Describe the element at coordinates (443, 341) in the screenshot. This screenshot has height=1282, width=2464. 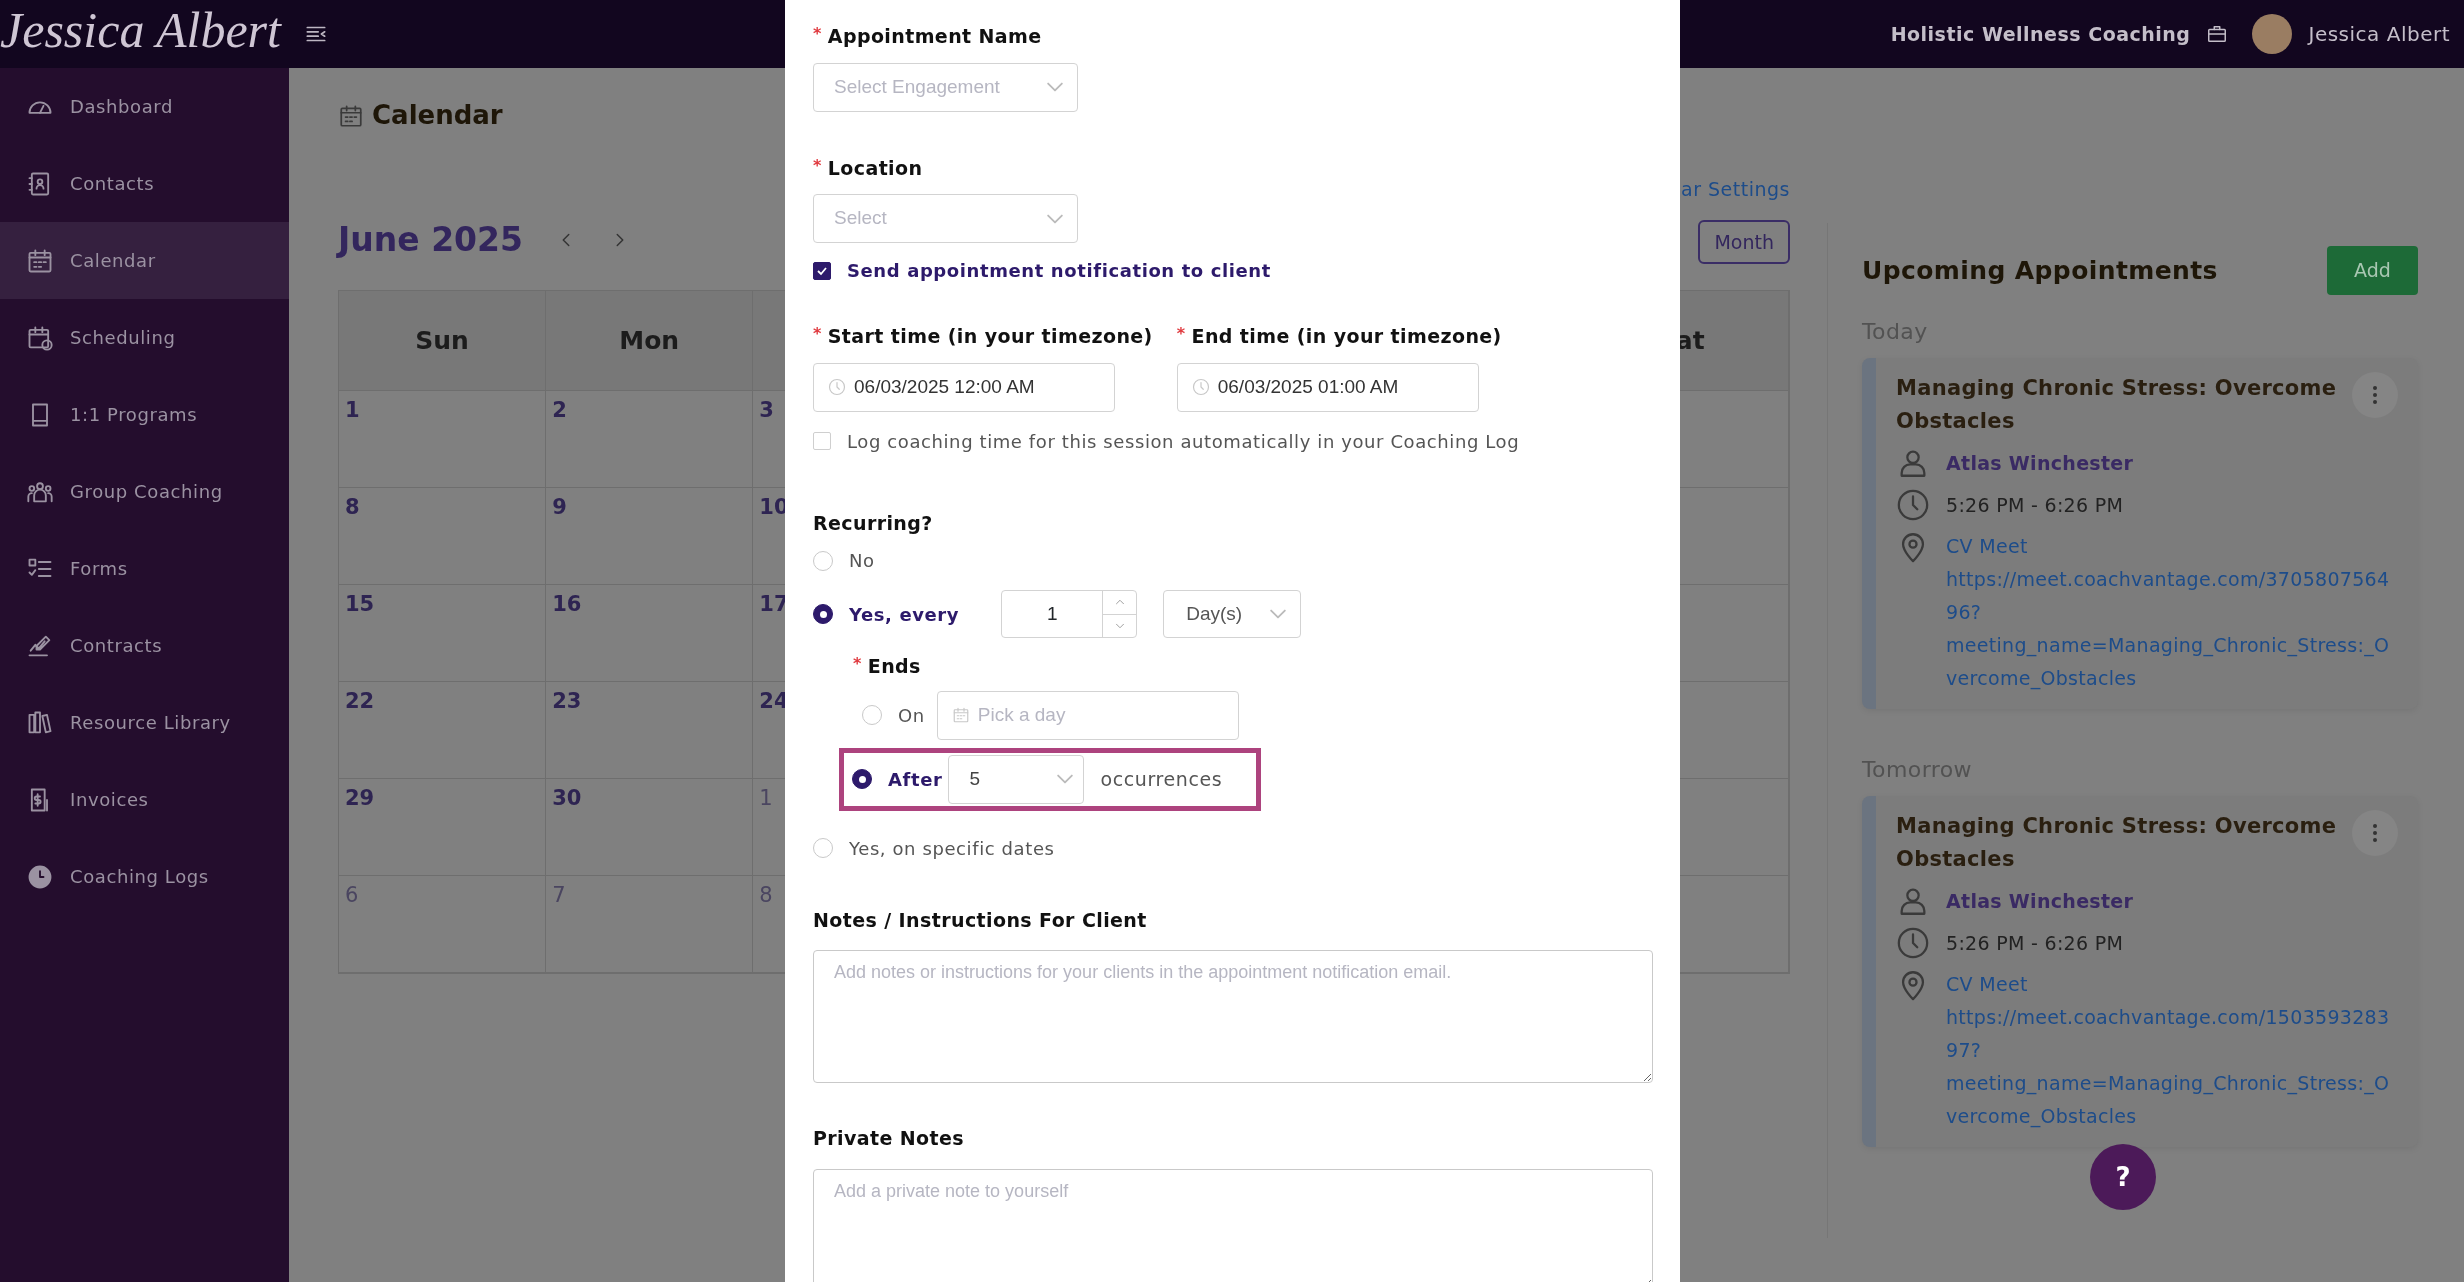
I see `weekday-header: Sun` at that location.